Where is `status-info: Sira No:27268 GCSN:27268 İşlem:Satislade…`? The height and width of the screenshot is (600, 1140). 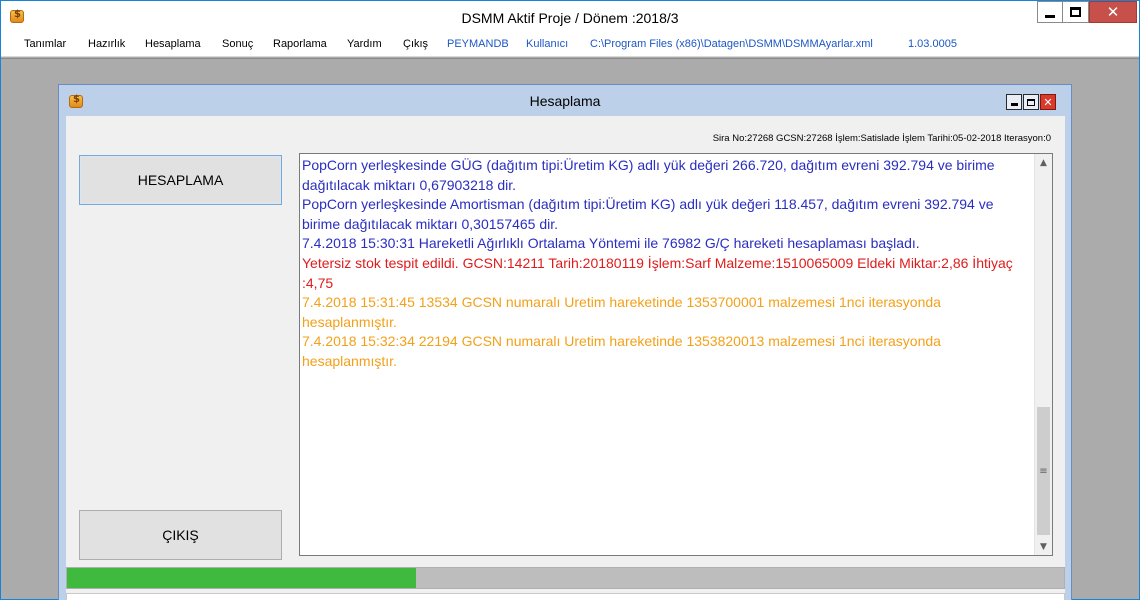
status-info: Sira No:27268 GCSN:27268 İşlem:Satislade… is located at coordinates (881, 138).